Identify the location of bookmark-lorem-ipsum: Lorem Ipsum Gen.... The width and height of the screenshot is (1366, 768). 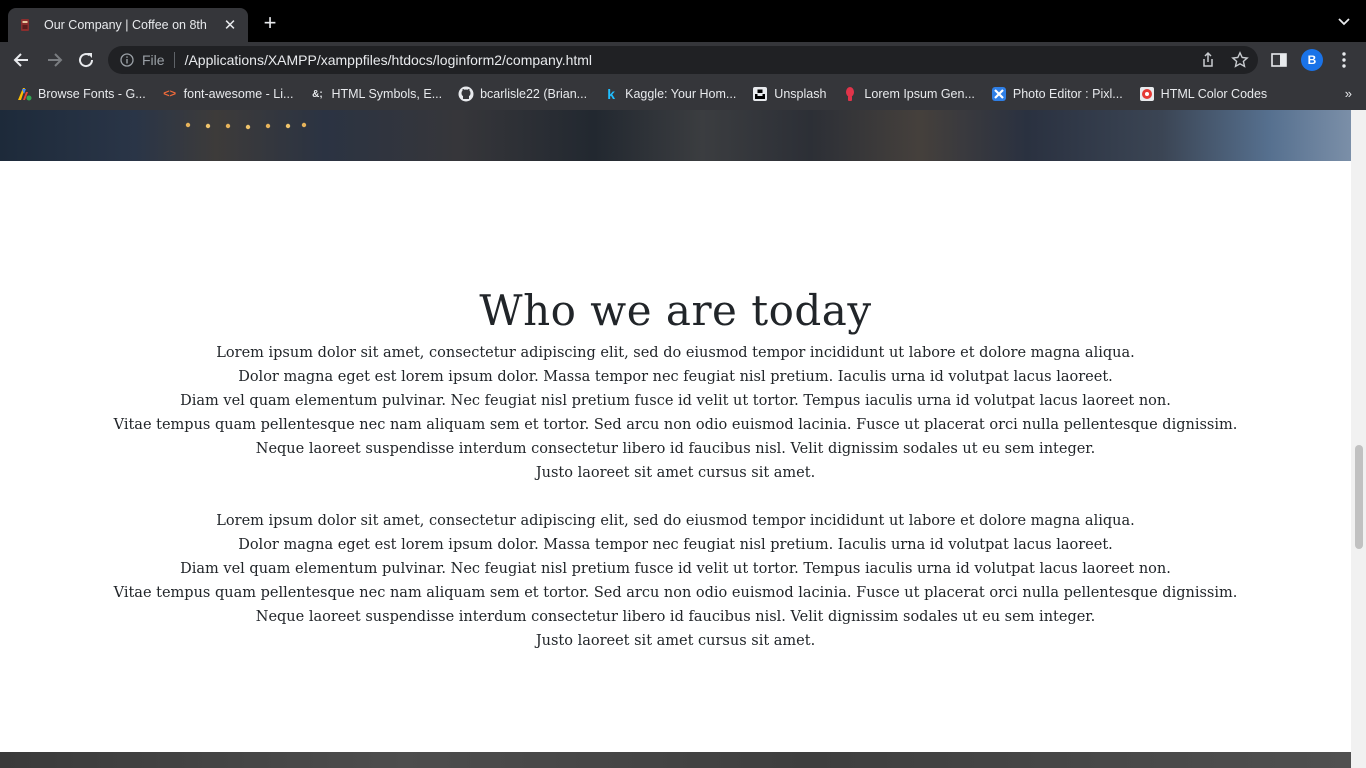
(908, 94).